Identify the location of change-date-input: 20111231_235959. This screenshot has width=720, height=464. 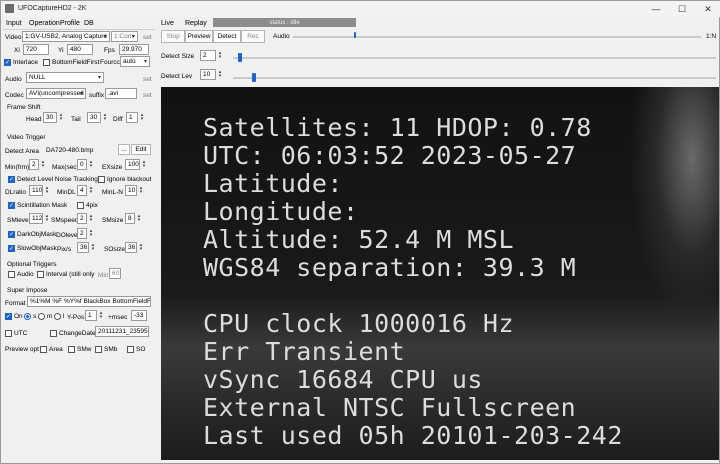
(122, 331).